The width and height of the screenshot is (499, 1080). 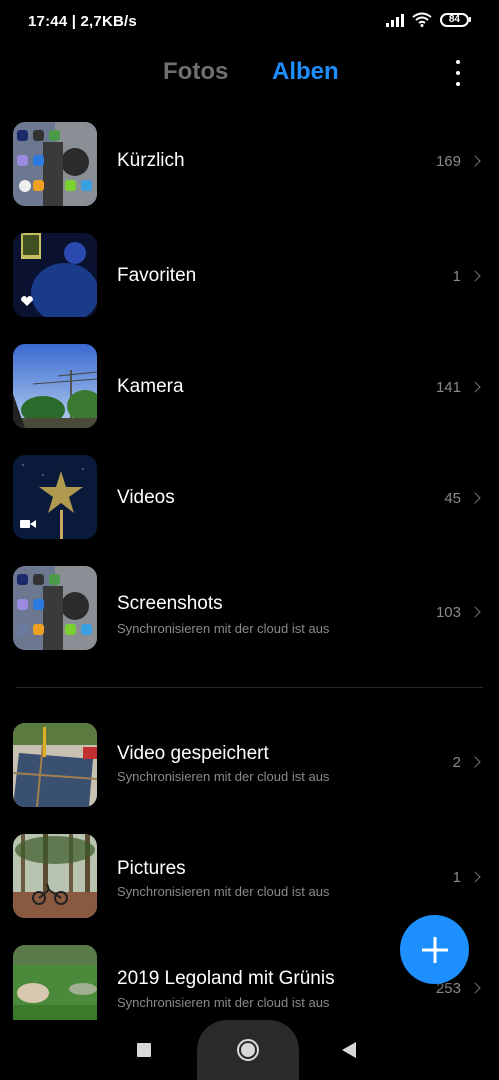 I want to click on status-time-network: 17:44 | 2,7KB/s, so click(x=82, y=21).